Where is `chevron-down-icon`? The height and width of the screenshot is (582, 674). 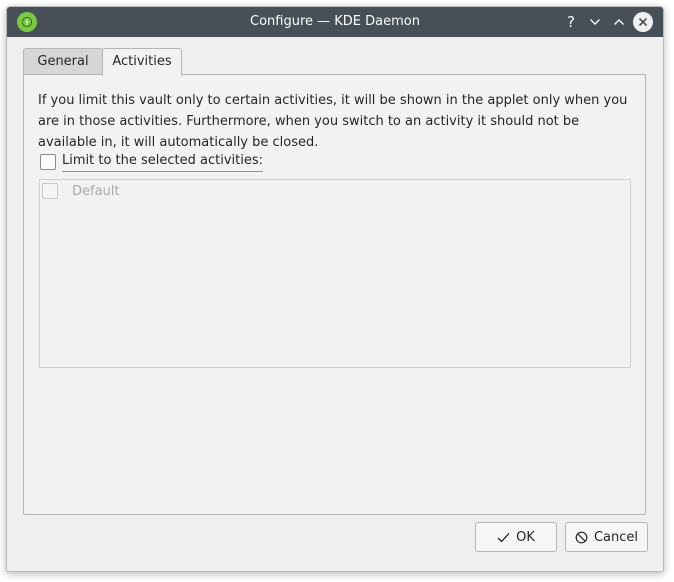 chevron-down-icon is located at coordinates (595, 22).